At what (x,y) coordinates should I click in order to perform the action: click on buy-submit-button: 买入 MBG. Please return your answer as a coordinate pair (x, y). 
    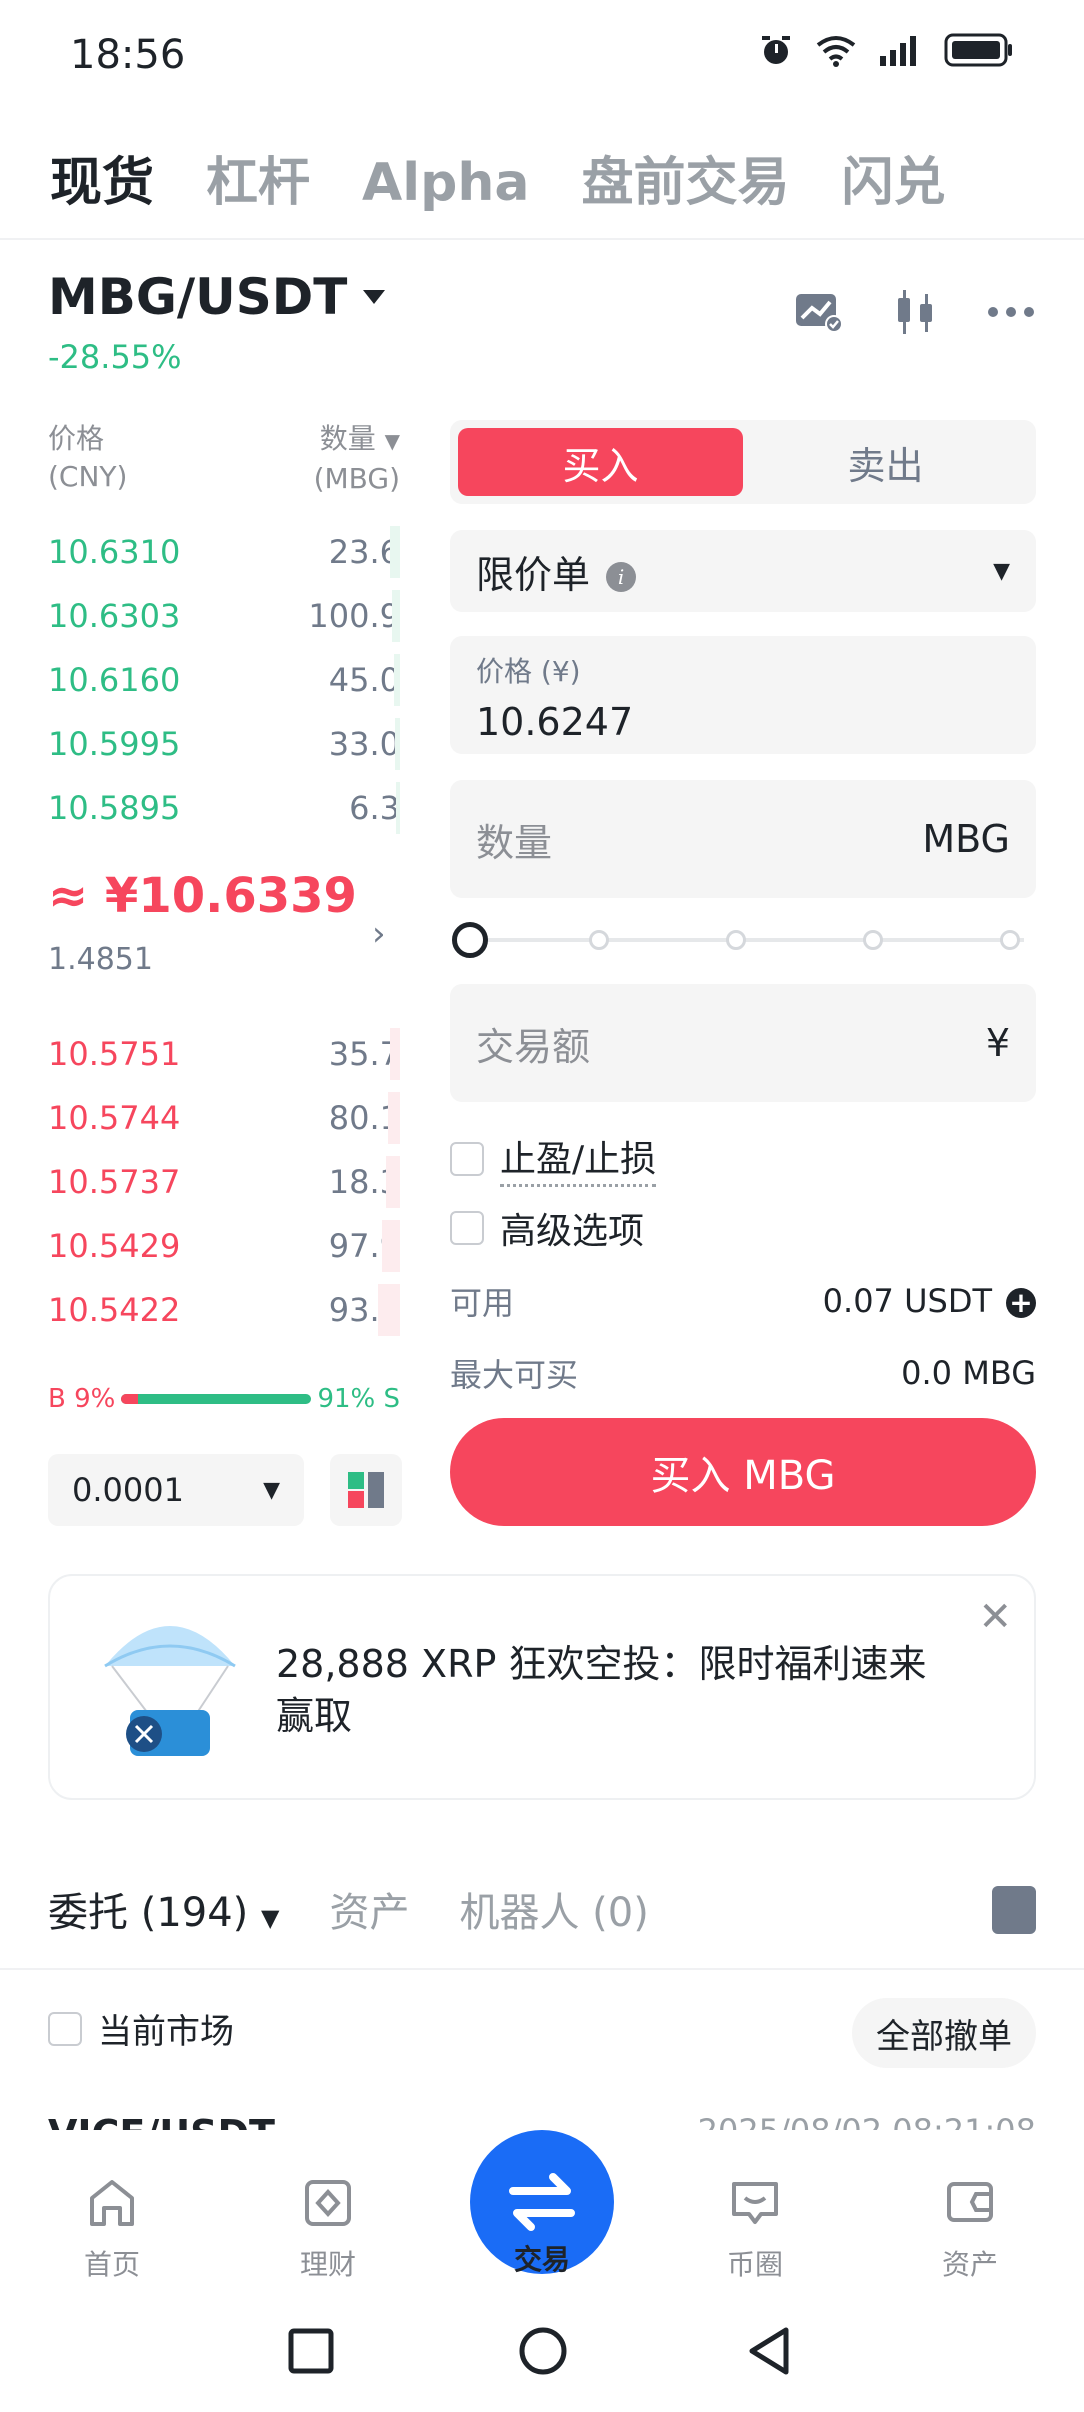
    Looking at the image, I should click on (743, 1472).